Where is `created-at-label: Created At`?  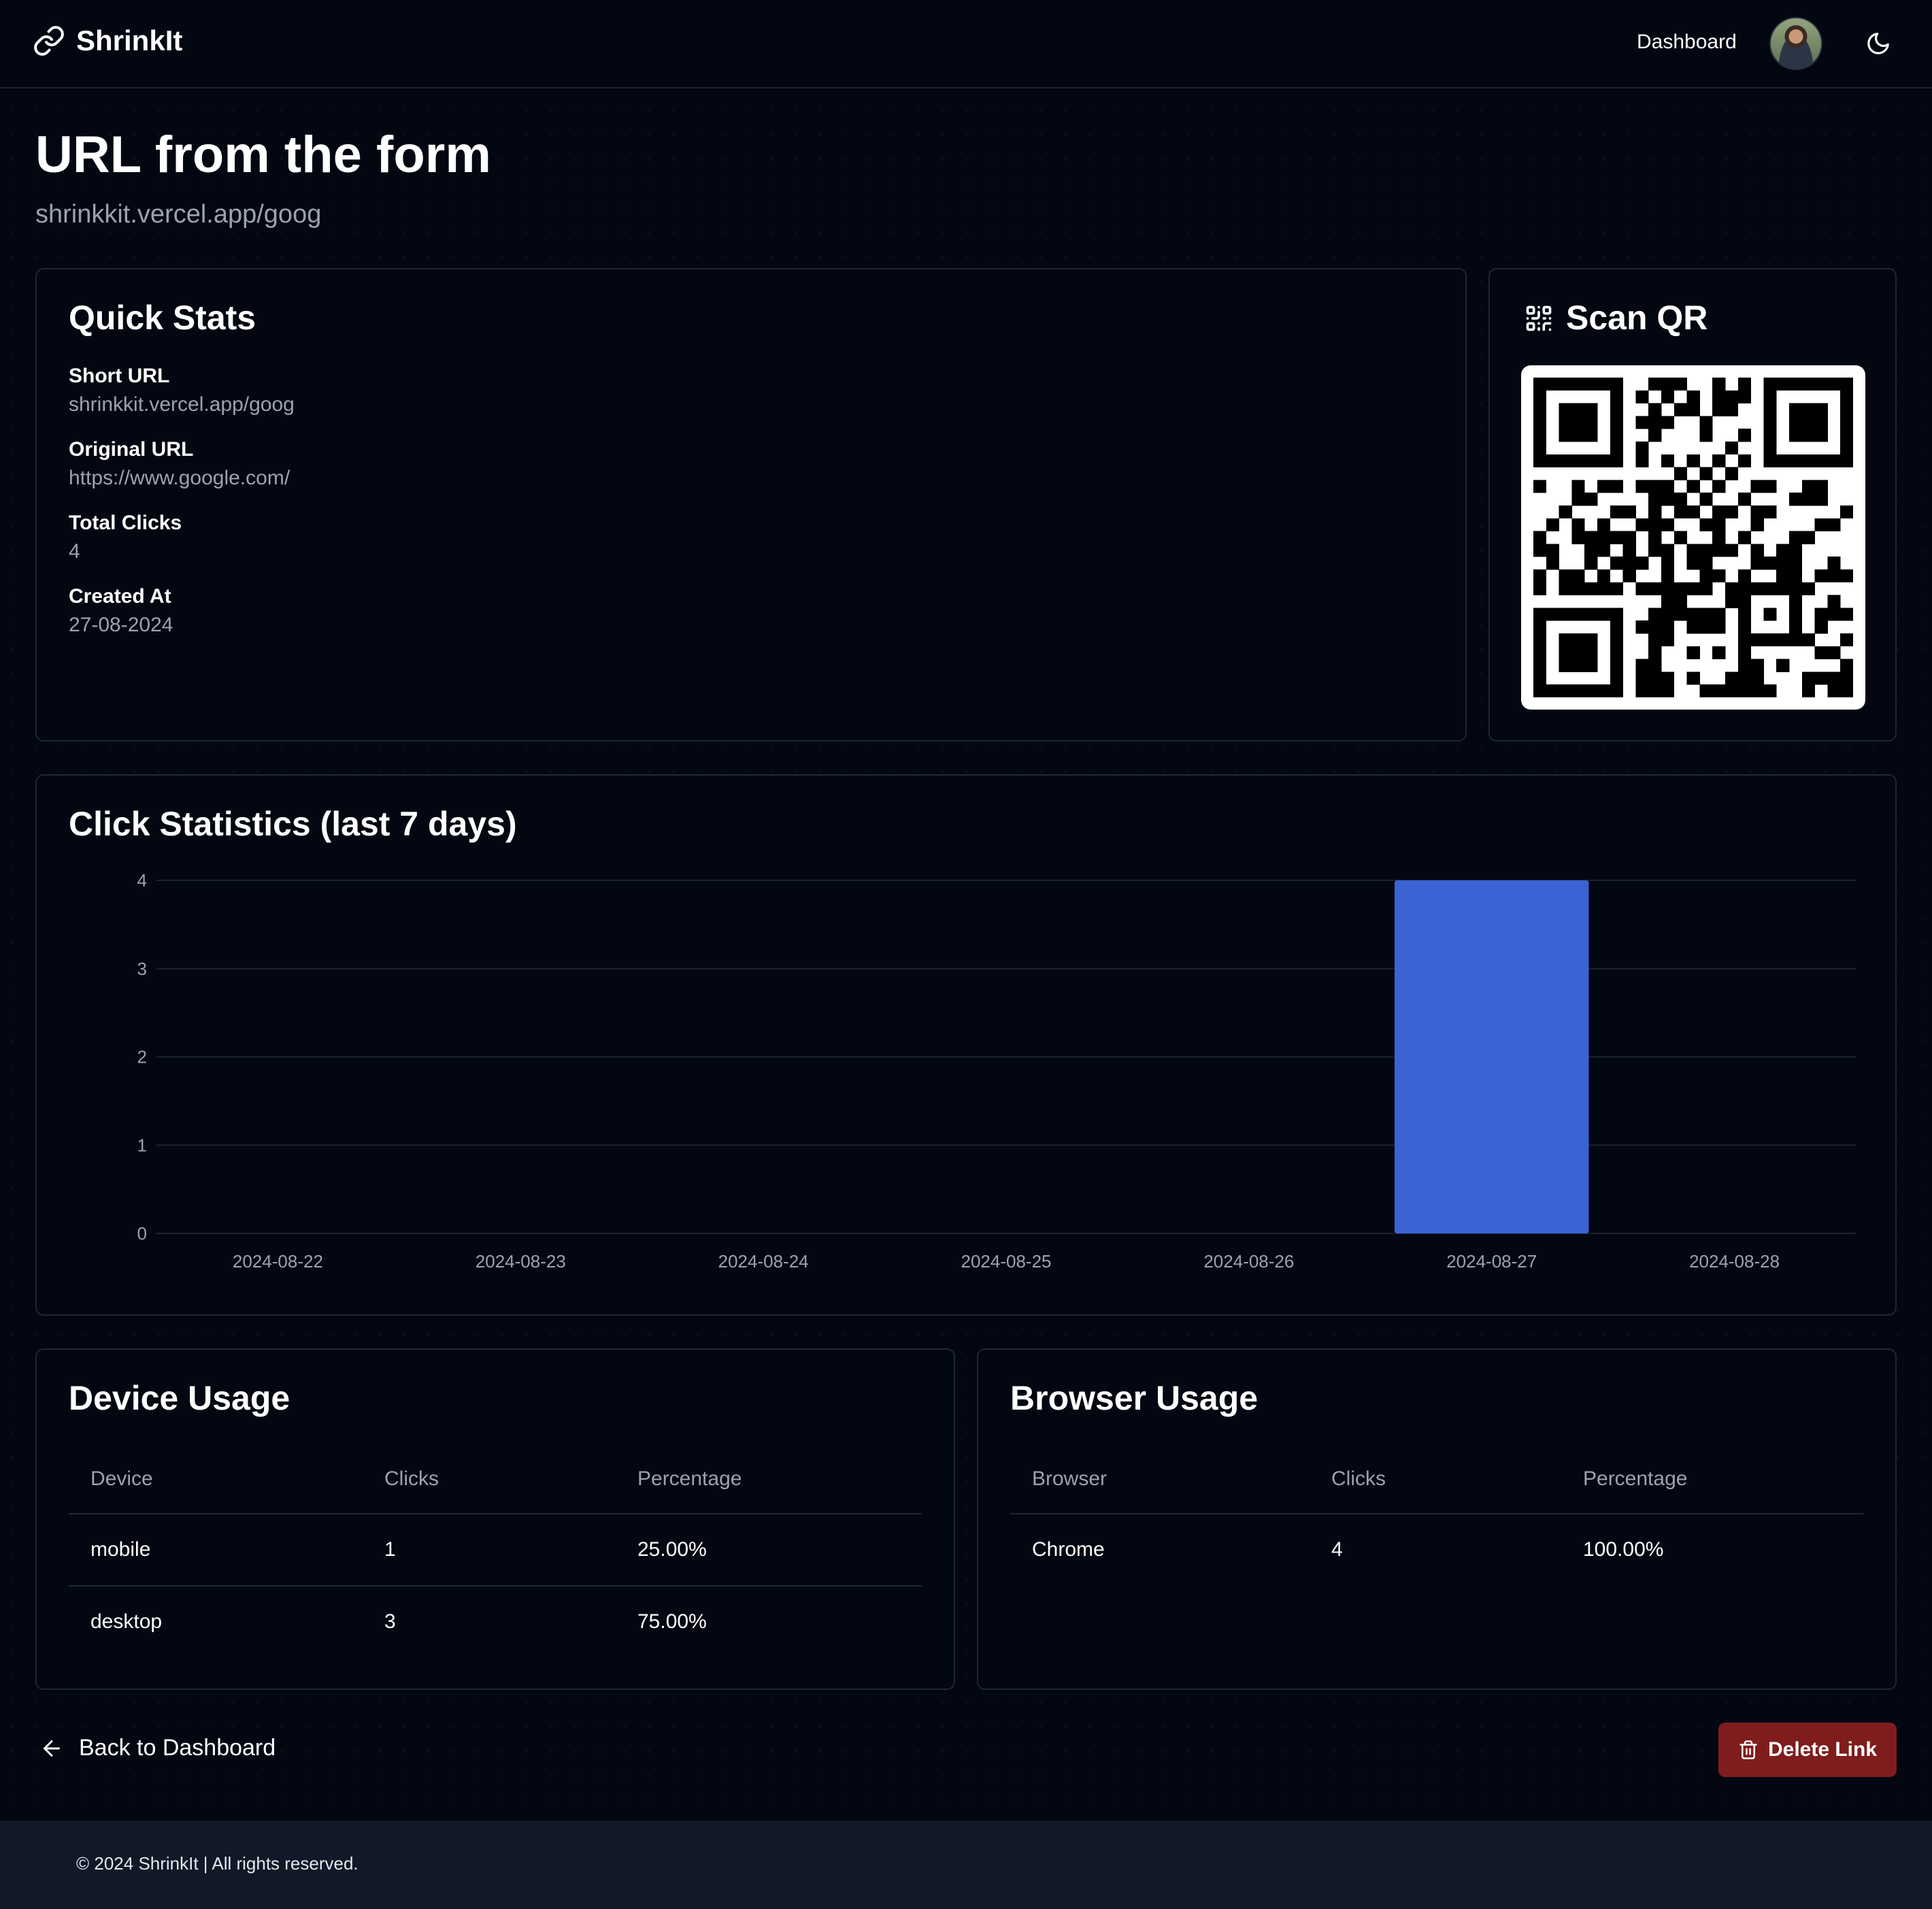
created-at-label: Created At is located at coordinates (120, 596).